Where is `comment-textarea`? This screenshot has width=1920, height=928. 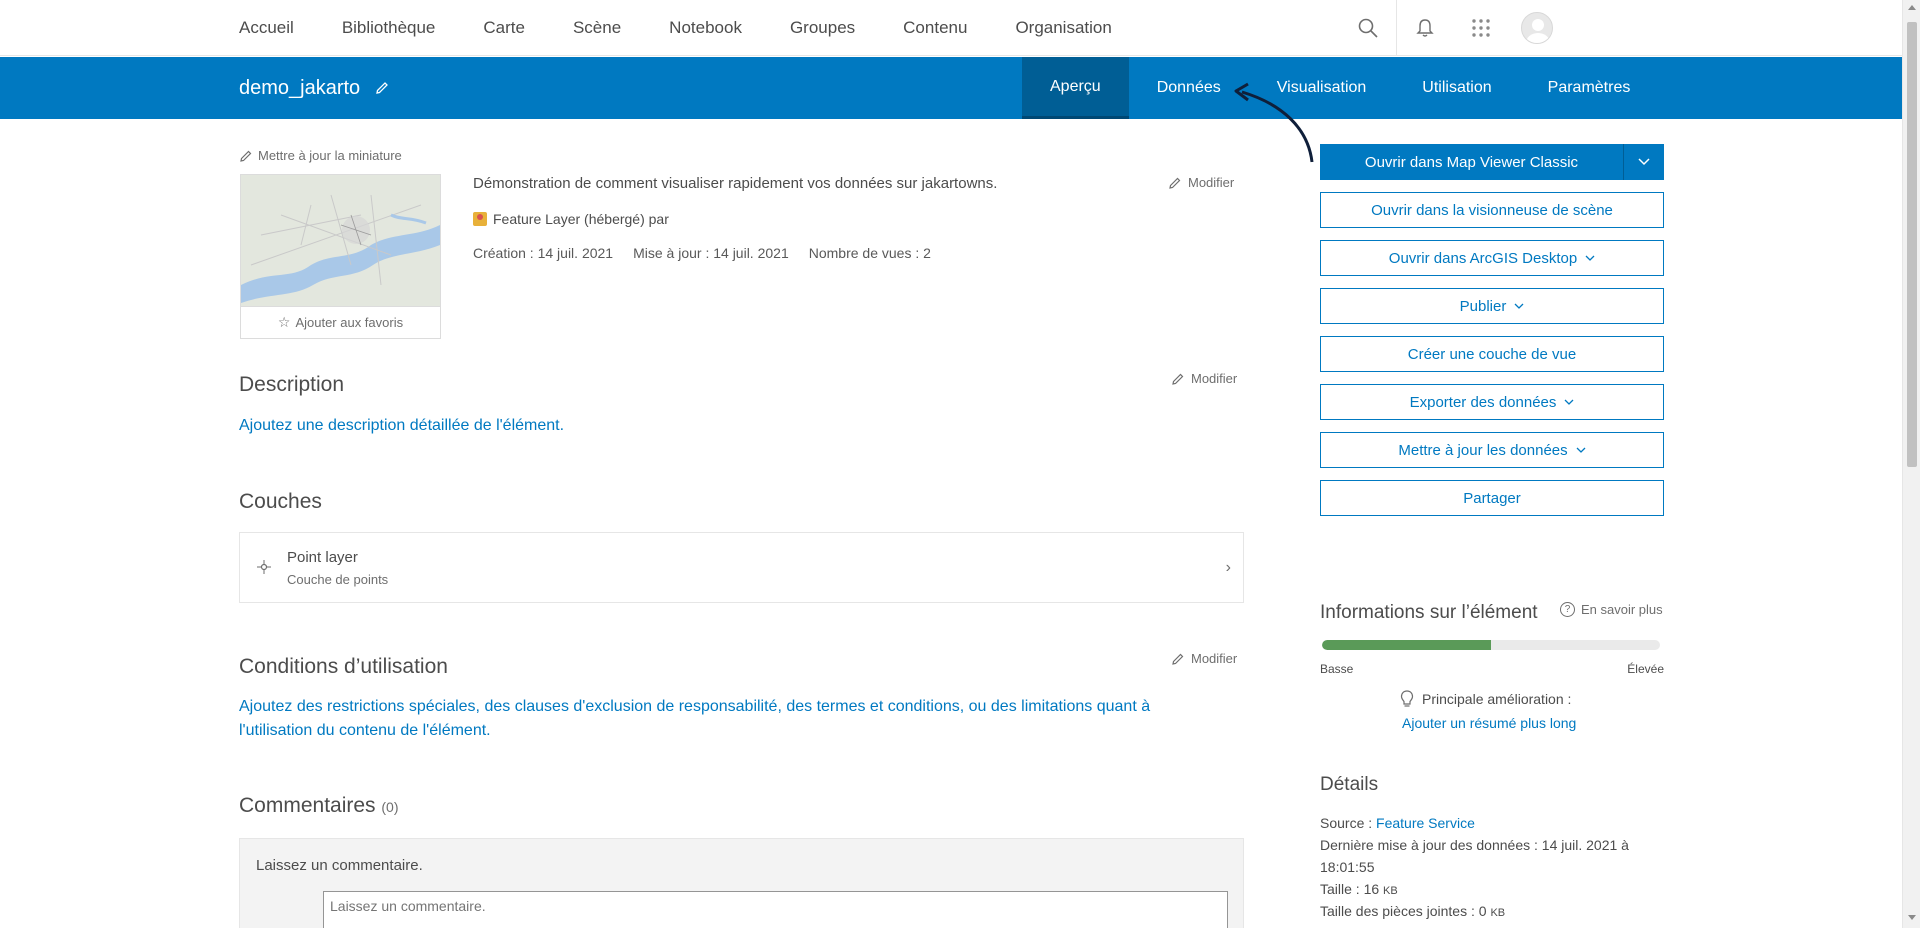 comment-textarea is located at coordinates (775, 909).